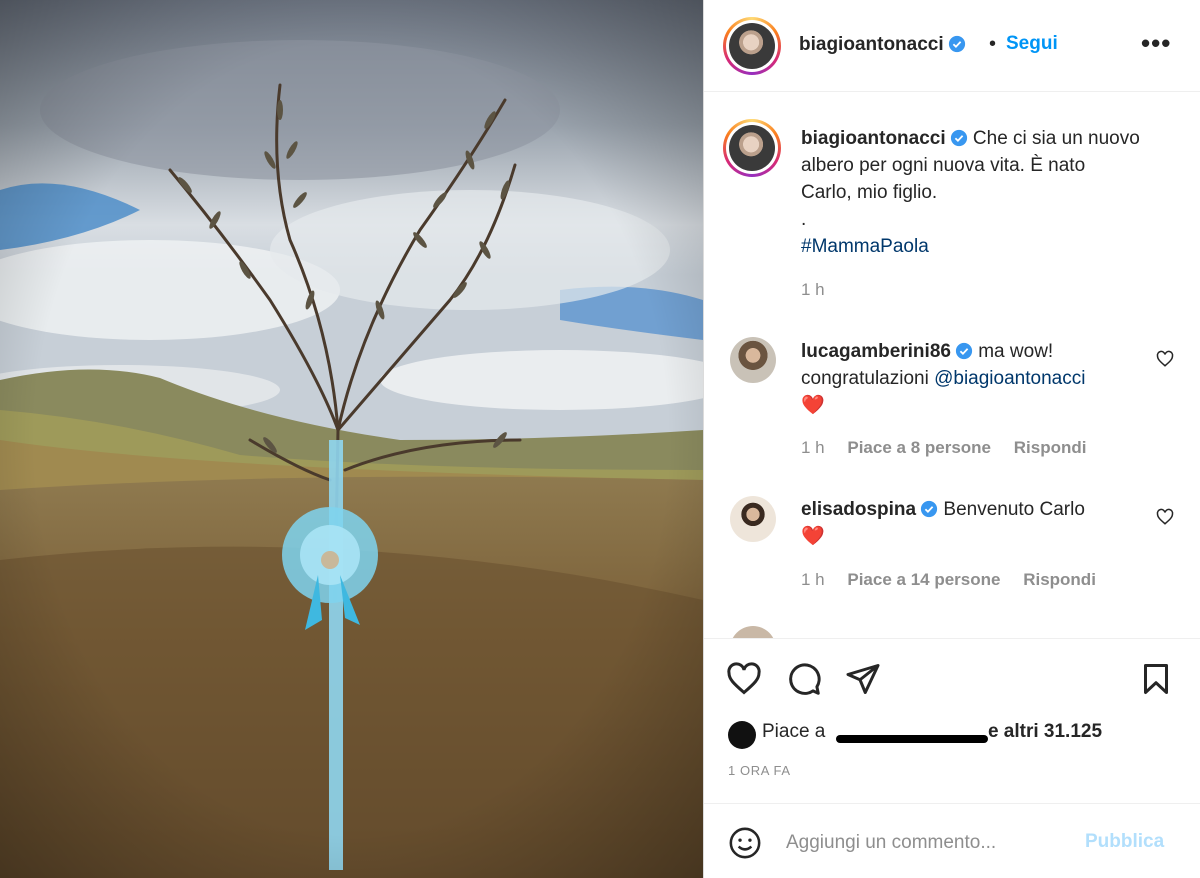 Image resolution: width=1200 pixels, height=878 pixels. What do you see at coordinates (1156, 679) in the screenshot?
I see `bookmark-icon` at bounding box center [1156, 679].